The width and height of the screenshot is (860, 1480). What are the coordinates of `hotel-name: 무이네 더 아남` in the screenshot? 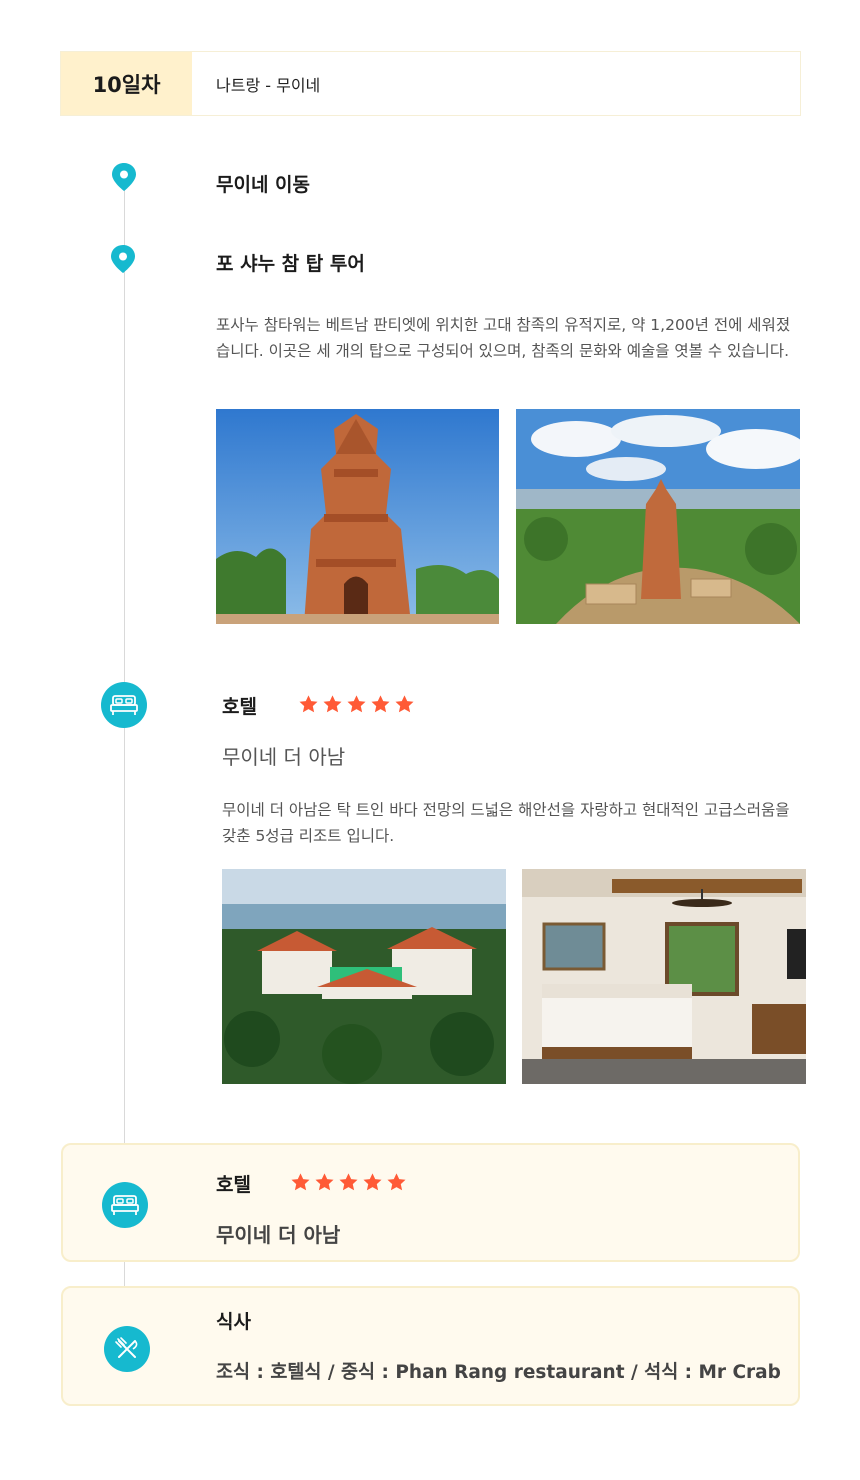 It's located at (284, 757).